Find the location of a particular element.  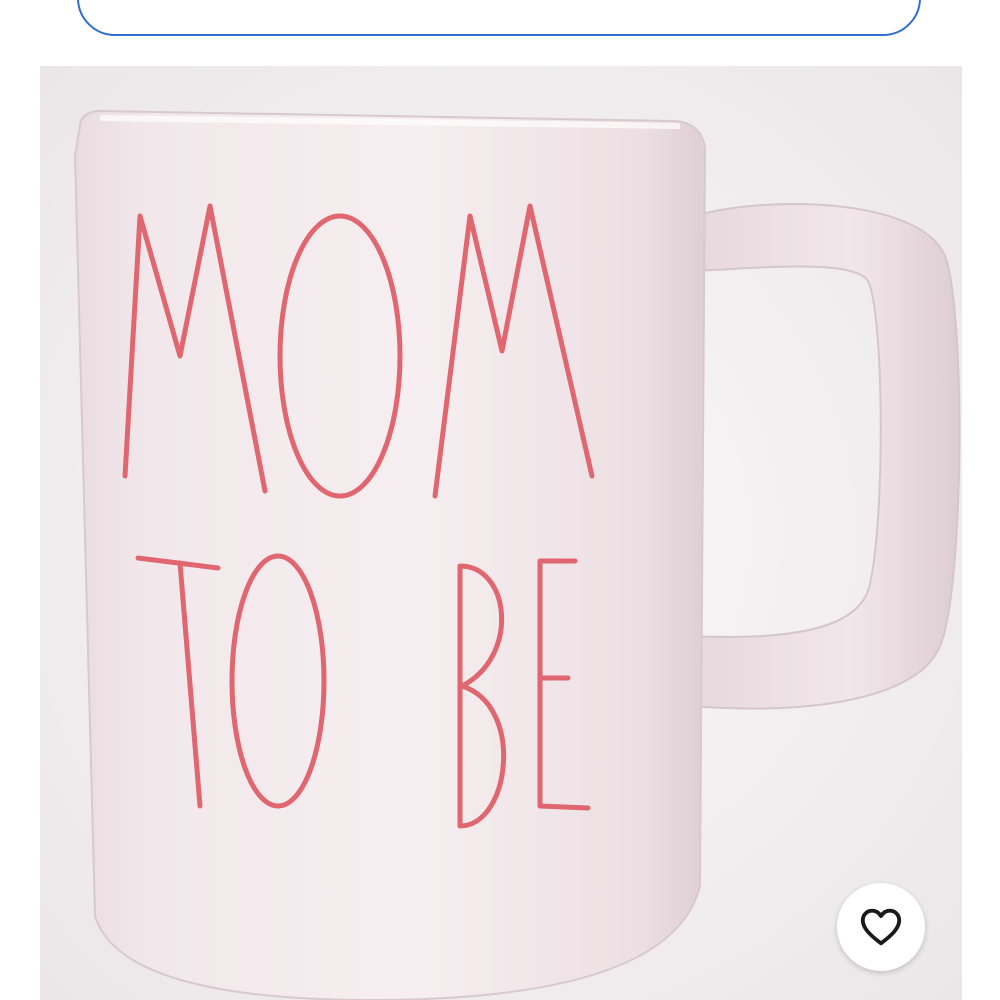

heart-outline-icon is located at coordinates (881, 927).